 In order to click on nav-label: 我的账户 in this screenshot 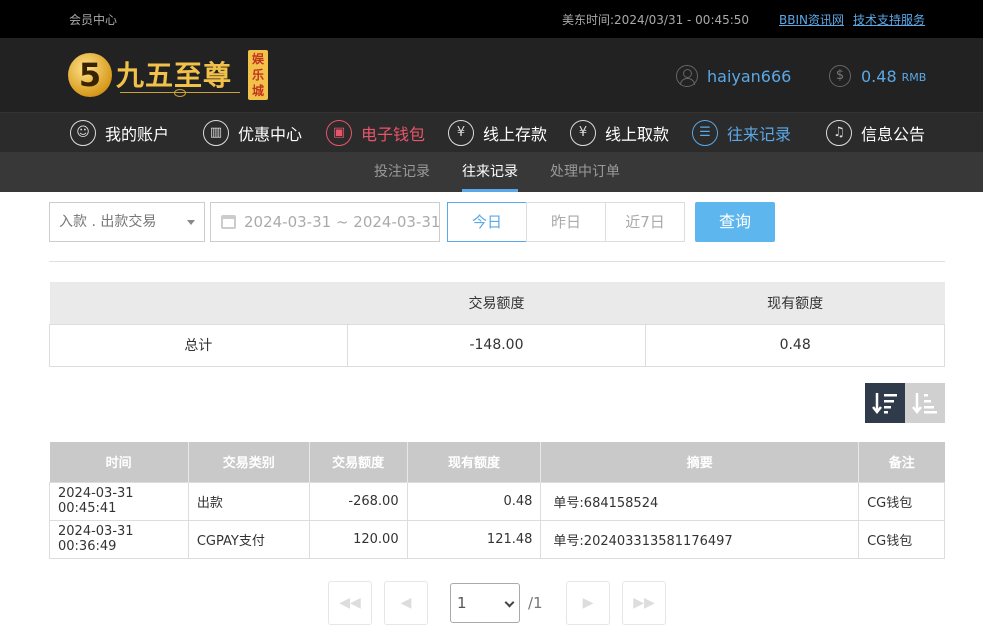, I will do `click(137, 134)`.